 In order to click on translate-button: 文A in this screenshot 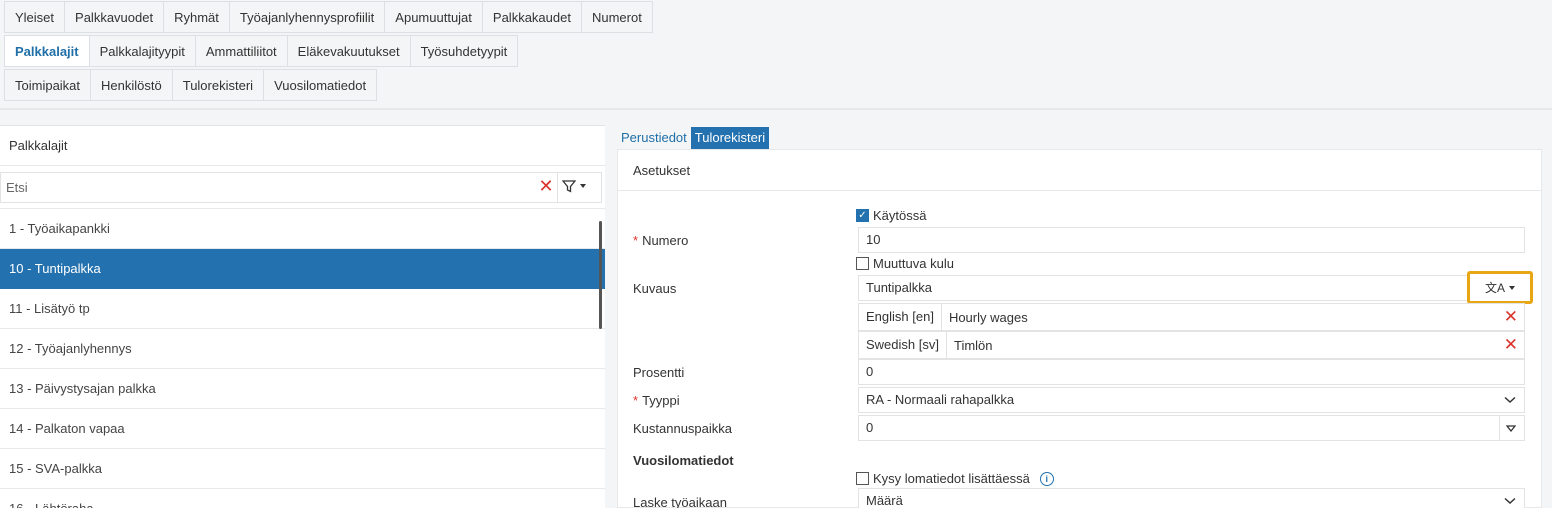, I will do `click(1500, 287)`.